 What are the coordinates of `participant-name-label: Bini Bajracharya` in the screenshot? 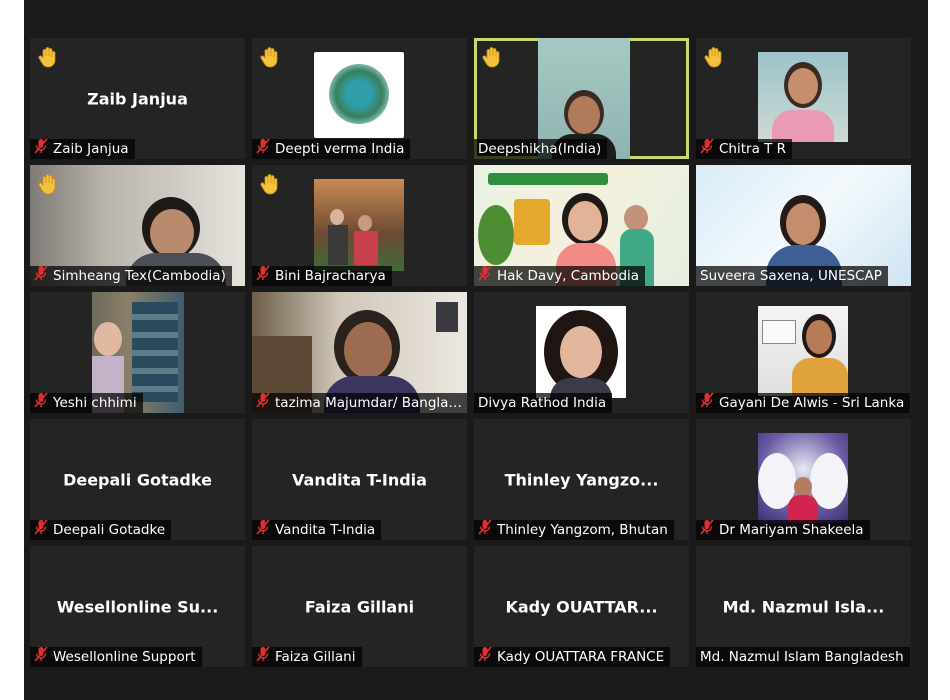 It's located at (322, 275).